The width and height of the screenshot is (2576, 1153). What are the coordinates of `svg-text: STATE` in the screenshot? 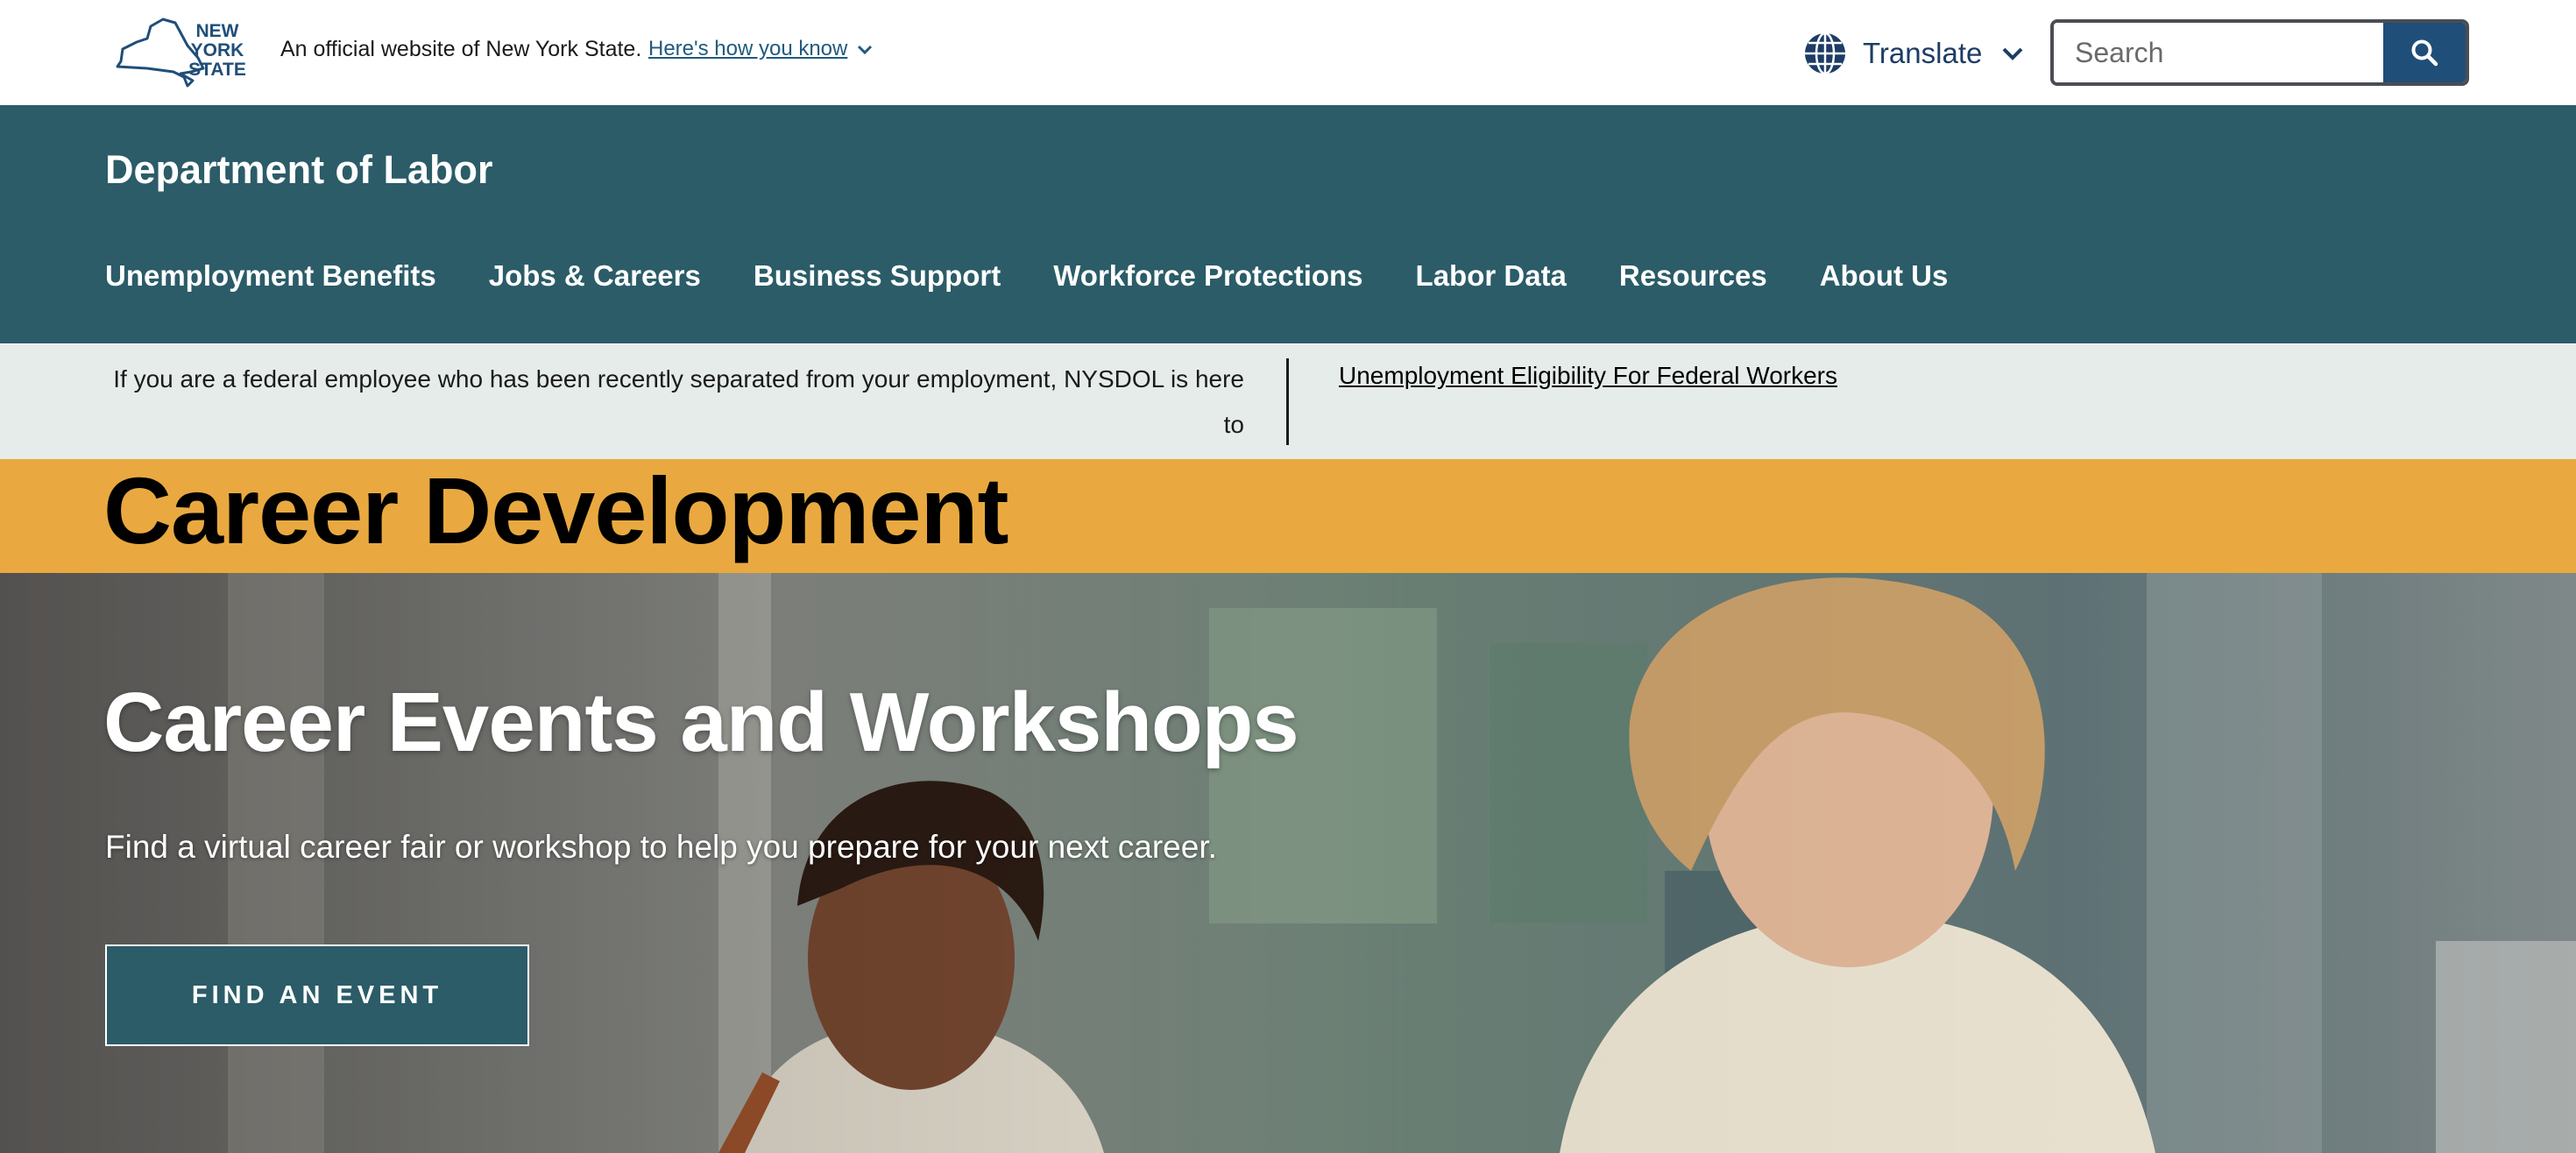 It's located at (217, 70).